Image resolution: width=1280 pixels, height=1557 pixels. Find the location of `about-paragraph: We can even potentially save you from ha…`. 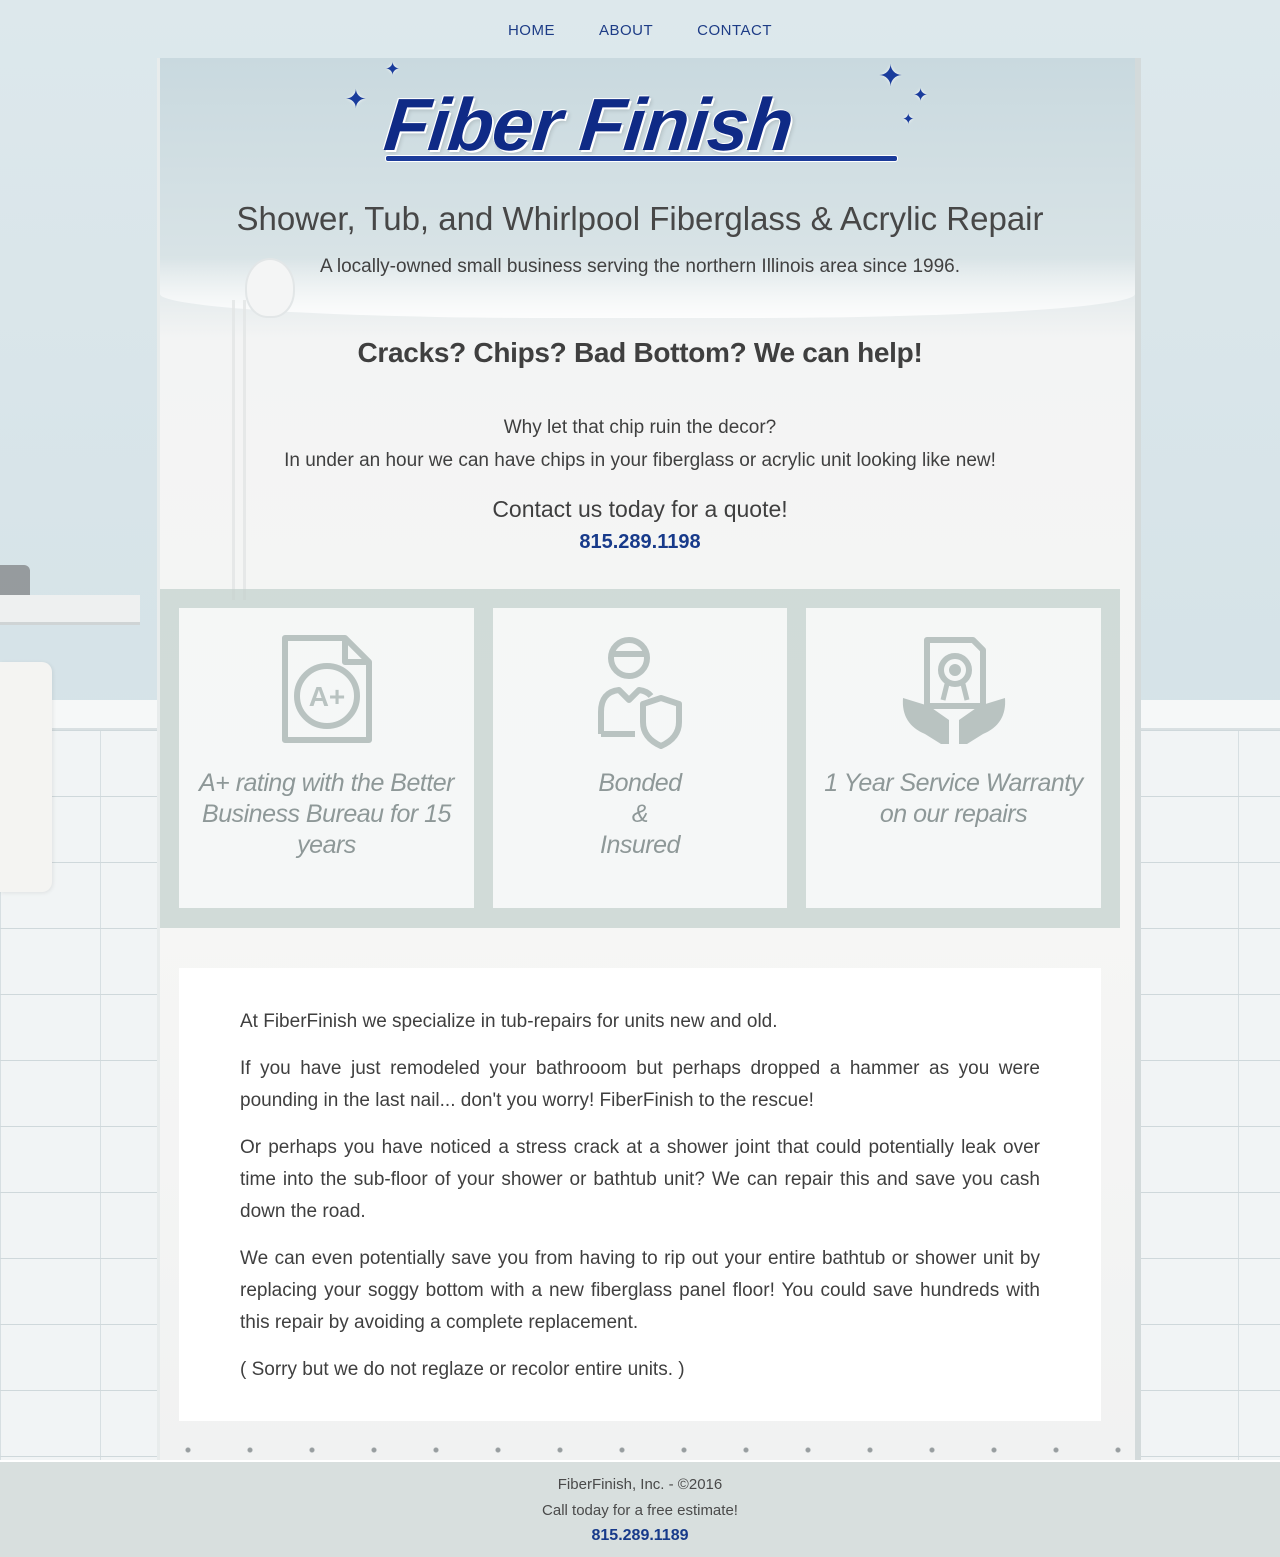

about-paragraph: We can even potentially save you from ha… is located at coordinates (640, 1290).